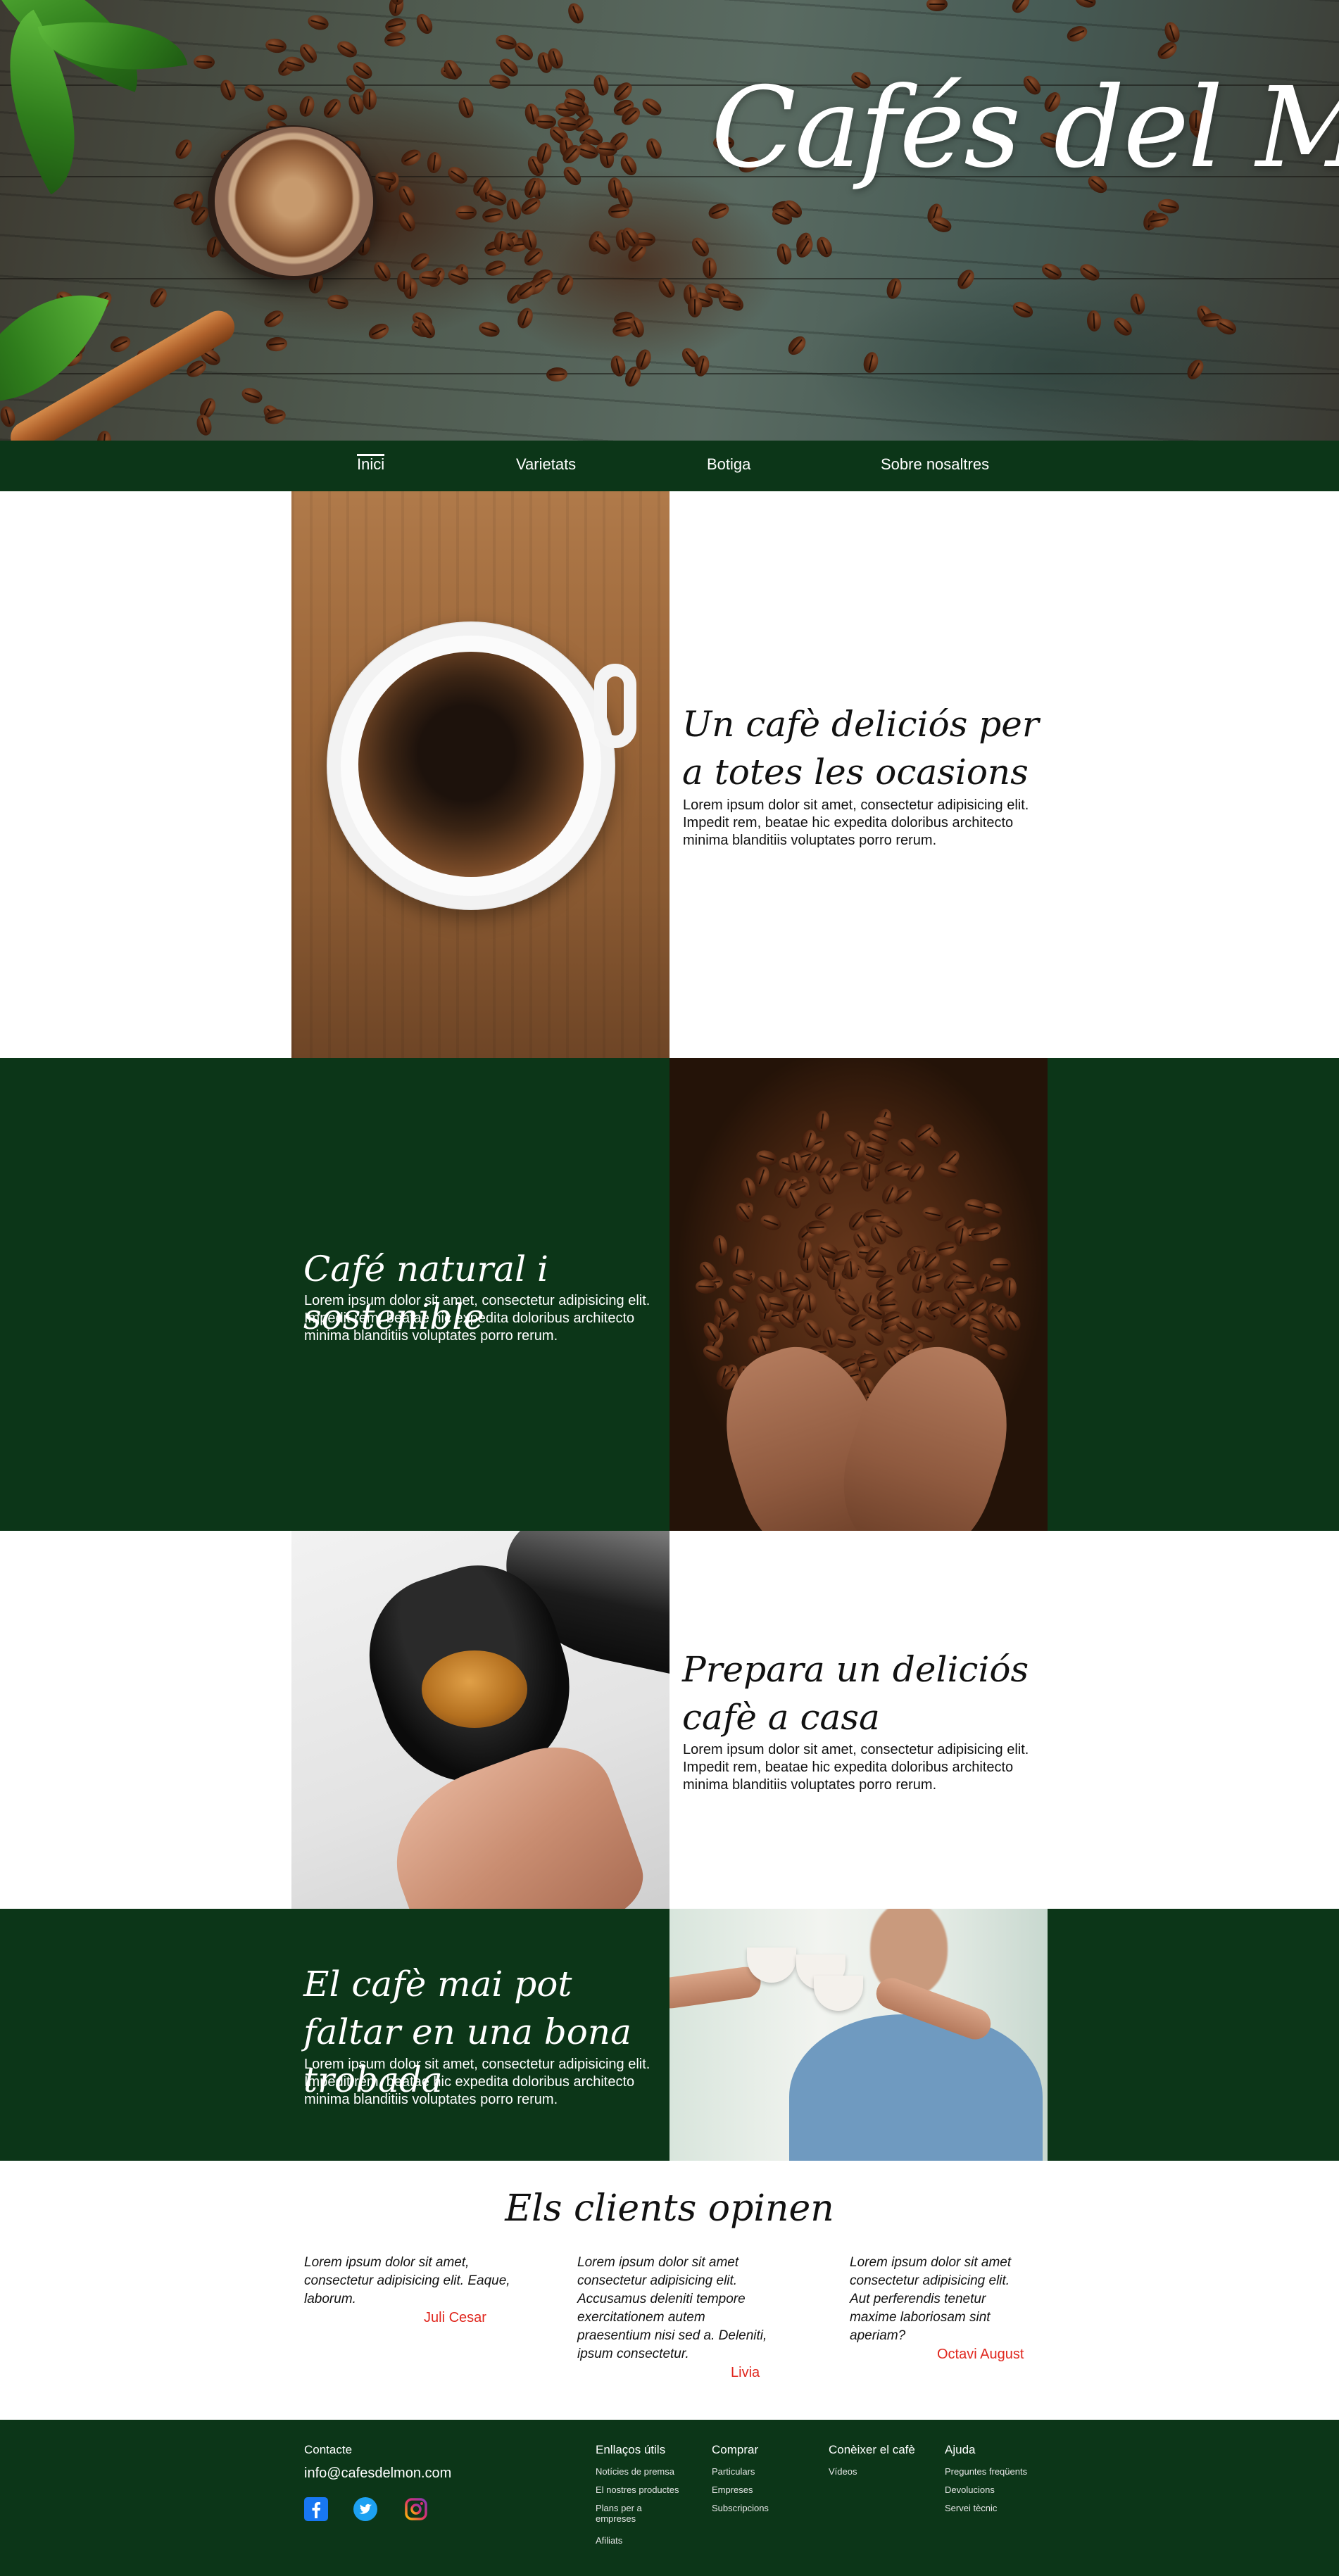 The image size is (1339, 2576). What do you see at coordinates (371, 463) in the screenshot?
I see `nav-item-inici: Inici` at bounding box center [371, 463].